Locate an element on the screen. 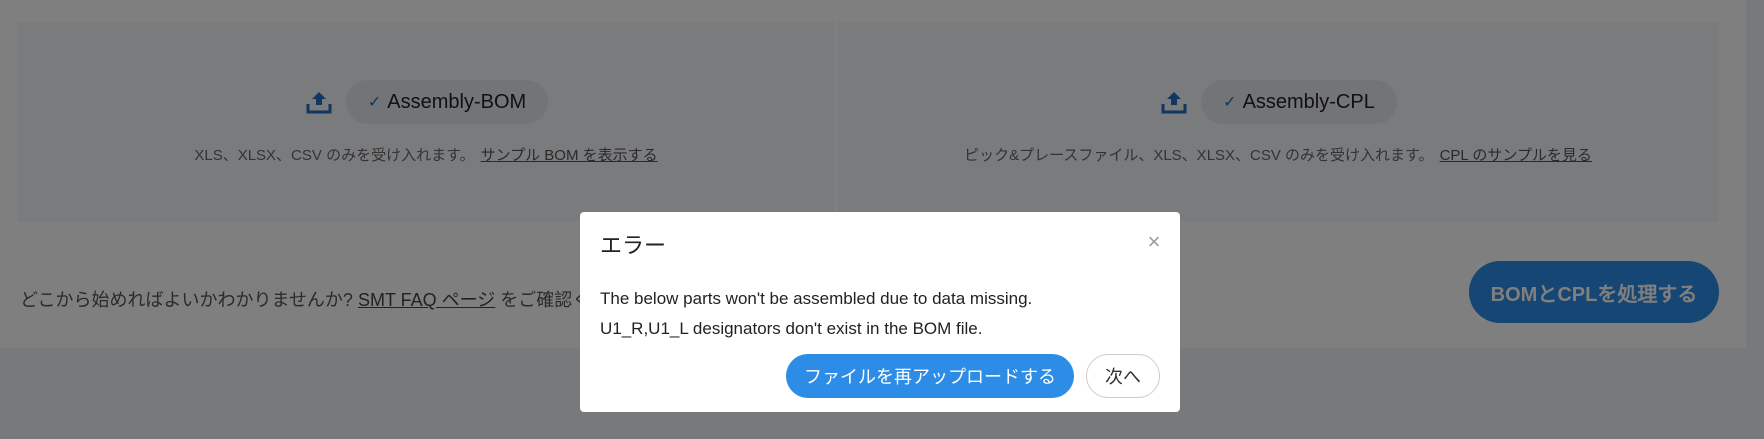 This screenshot has height=439, width=1764. close-icon: × is located at coordinates (1154, 242).